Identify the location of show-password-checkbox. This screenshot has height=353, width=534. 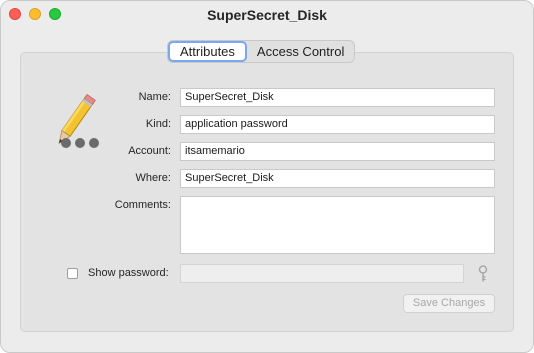
(72, 273).